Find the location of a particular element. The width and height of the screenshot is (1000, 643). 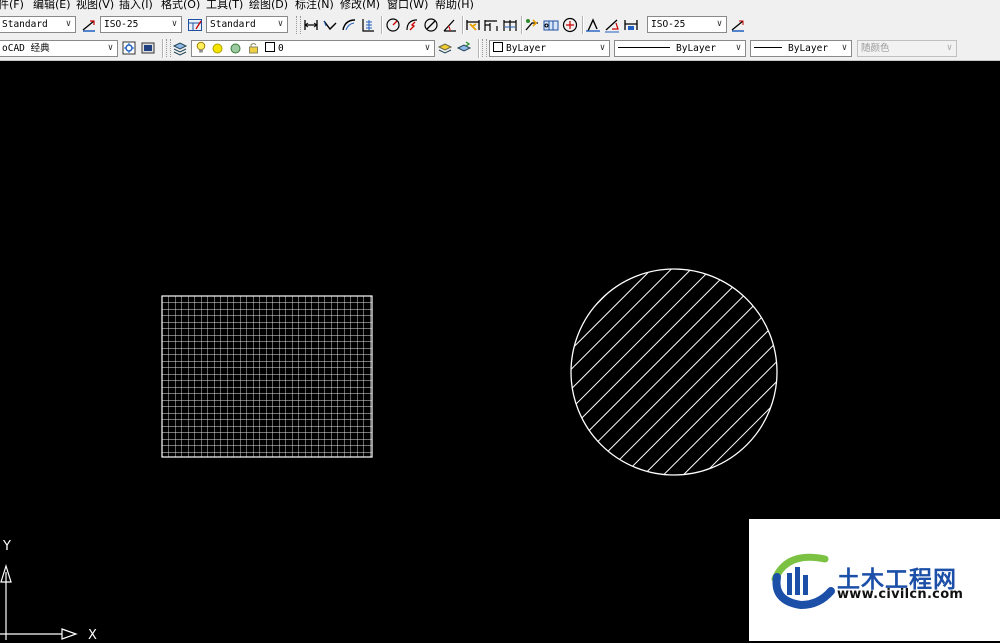

tolerance-icon is located at coordinates (551, 25).